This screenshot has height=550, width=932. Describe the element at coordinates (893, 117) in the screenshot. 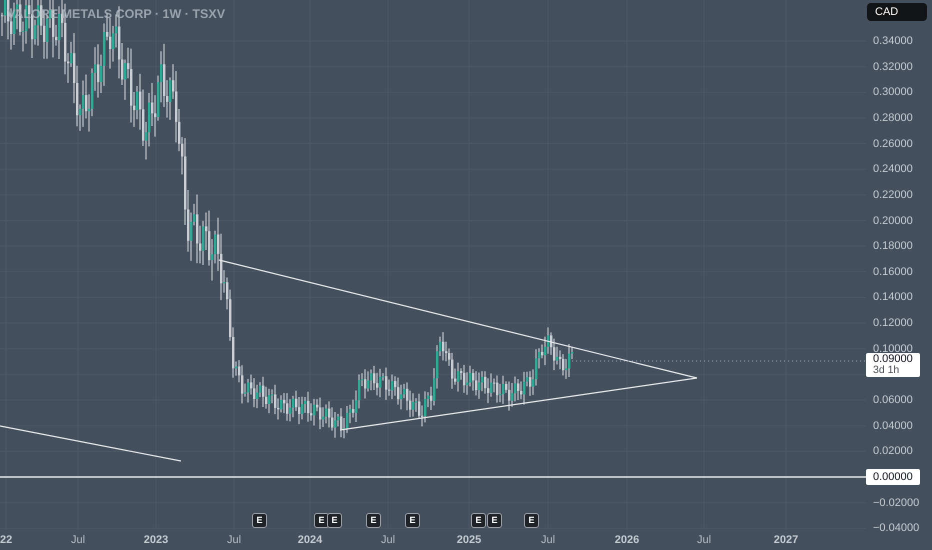

I see `price-axis-label: 0.28000` at that location.